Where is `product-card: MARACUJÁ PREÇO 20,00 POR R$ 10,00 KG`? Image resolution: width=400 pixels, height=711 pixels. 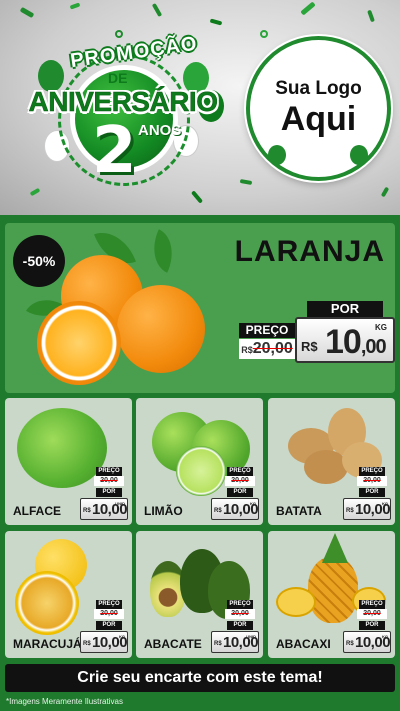 product-card: MARACUJÁ PREÇO 20,00 POR R$ 10,00 KG is located at coordinates (68, 594).